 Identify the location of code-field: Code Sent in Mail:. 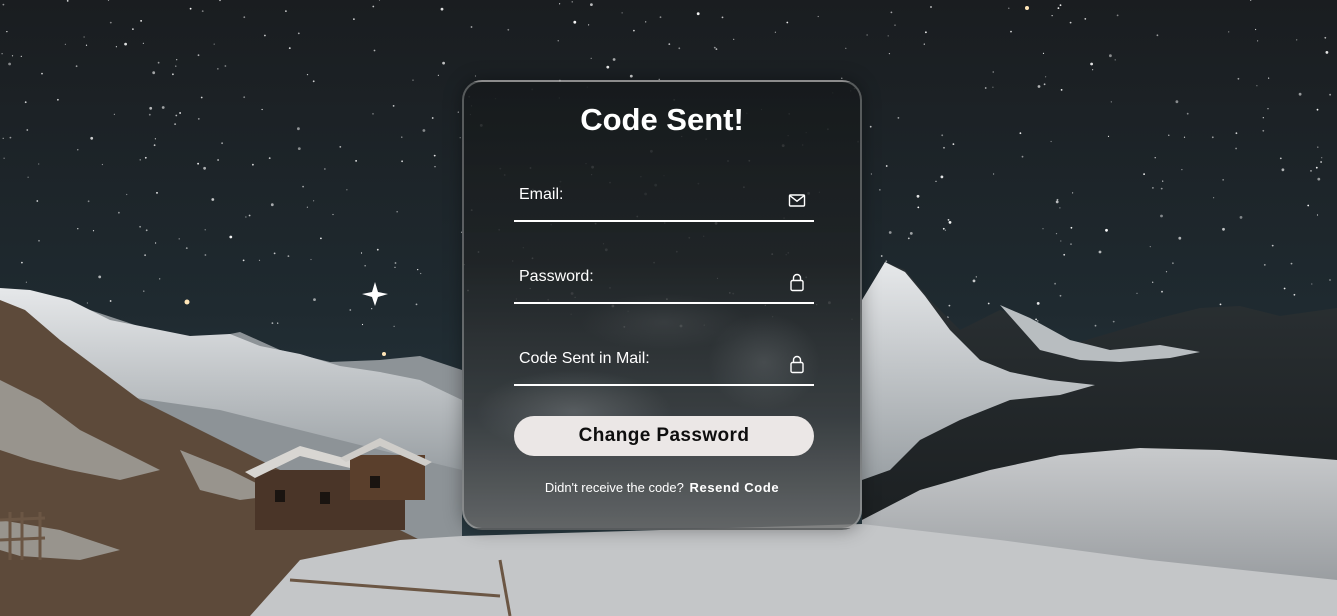
(664, 361).